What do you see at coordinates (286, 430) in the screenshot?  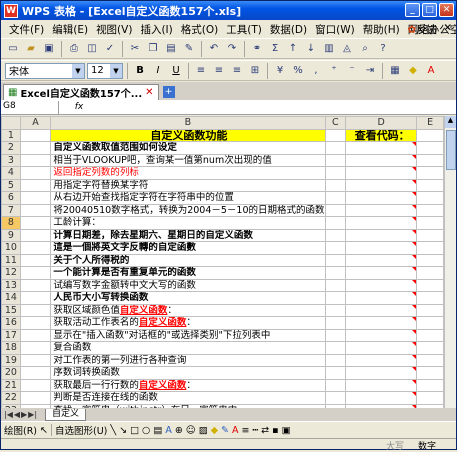 I see `3d-icon: ▣` at bounding box center [286, 430].